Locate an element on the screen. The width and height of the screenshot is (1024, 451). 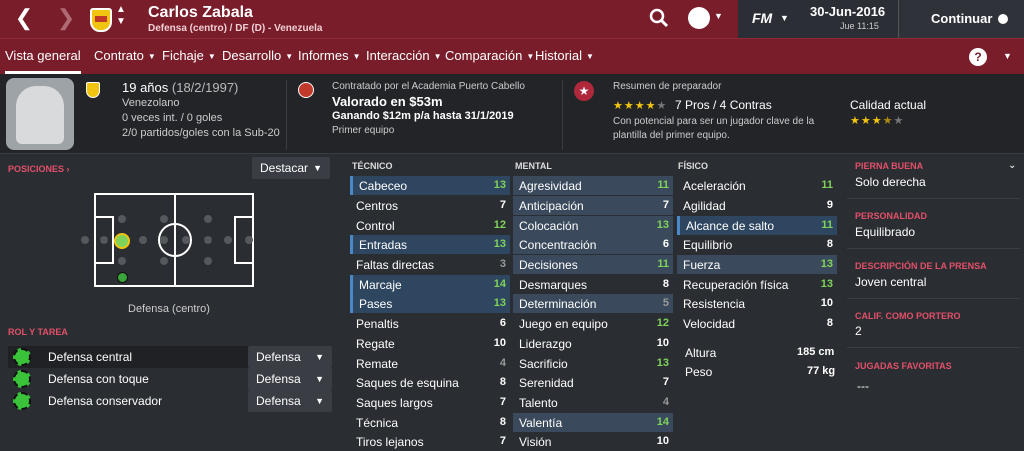
tab-vista-general: Vista general is located at coordinates (43, 56).